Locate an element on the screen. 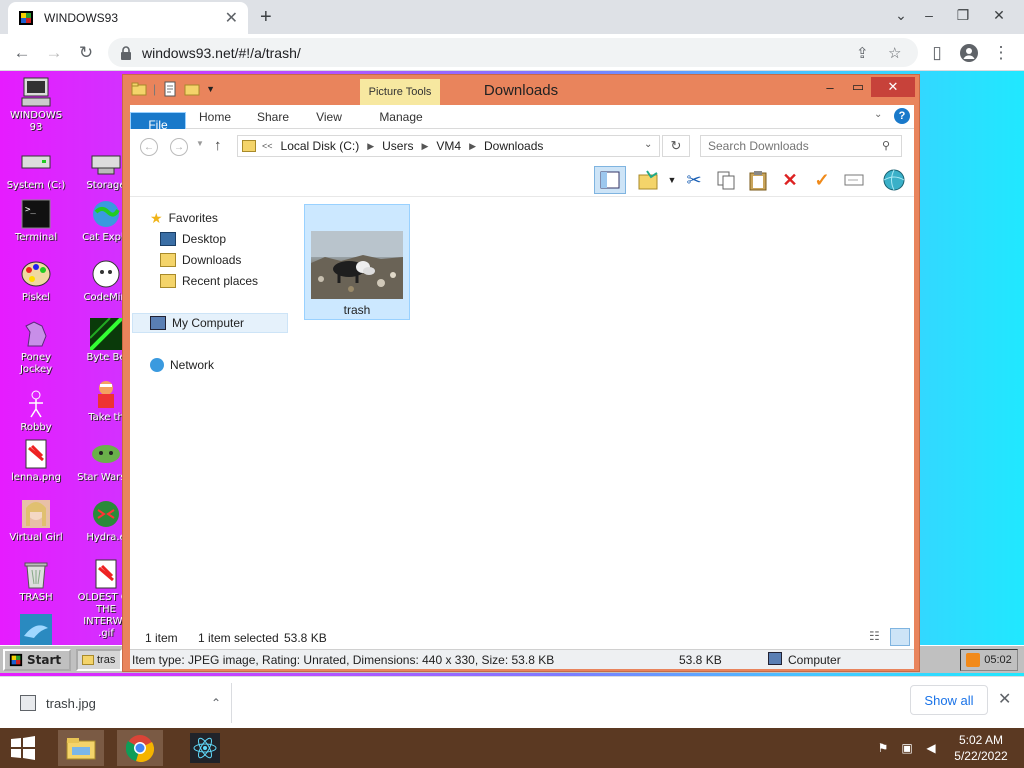  preview-pane-icon is located at coordinates (610, 180).